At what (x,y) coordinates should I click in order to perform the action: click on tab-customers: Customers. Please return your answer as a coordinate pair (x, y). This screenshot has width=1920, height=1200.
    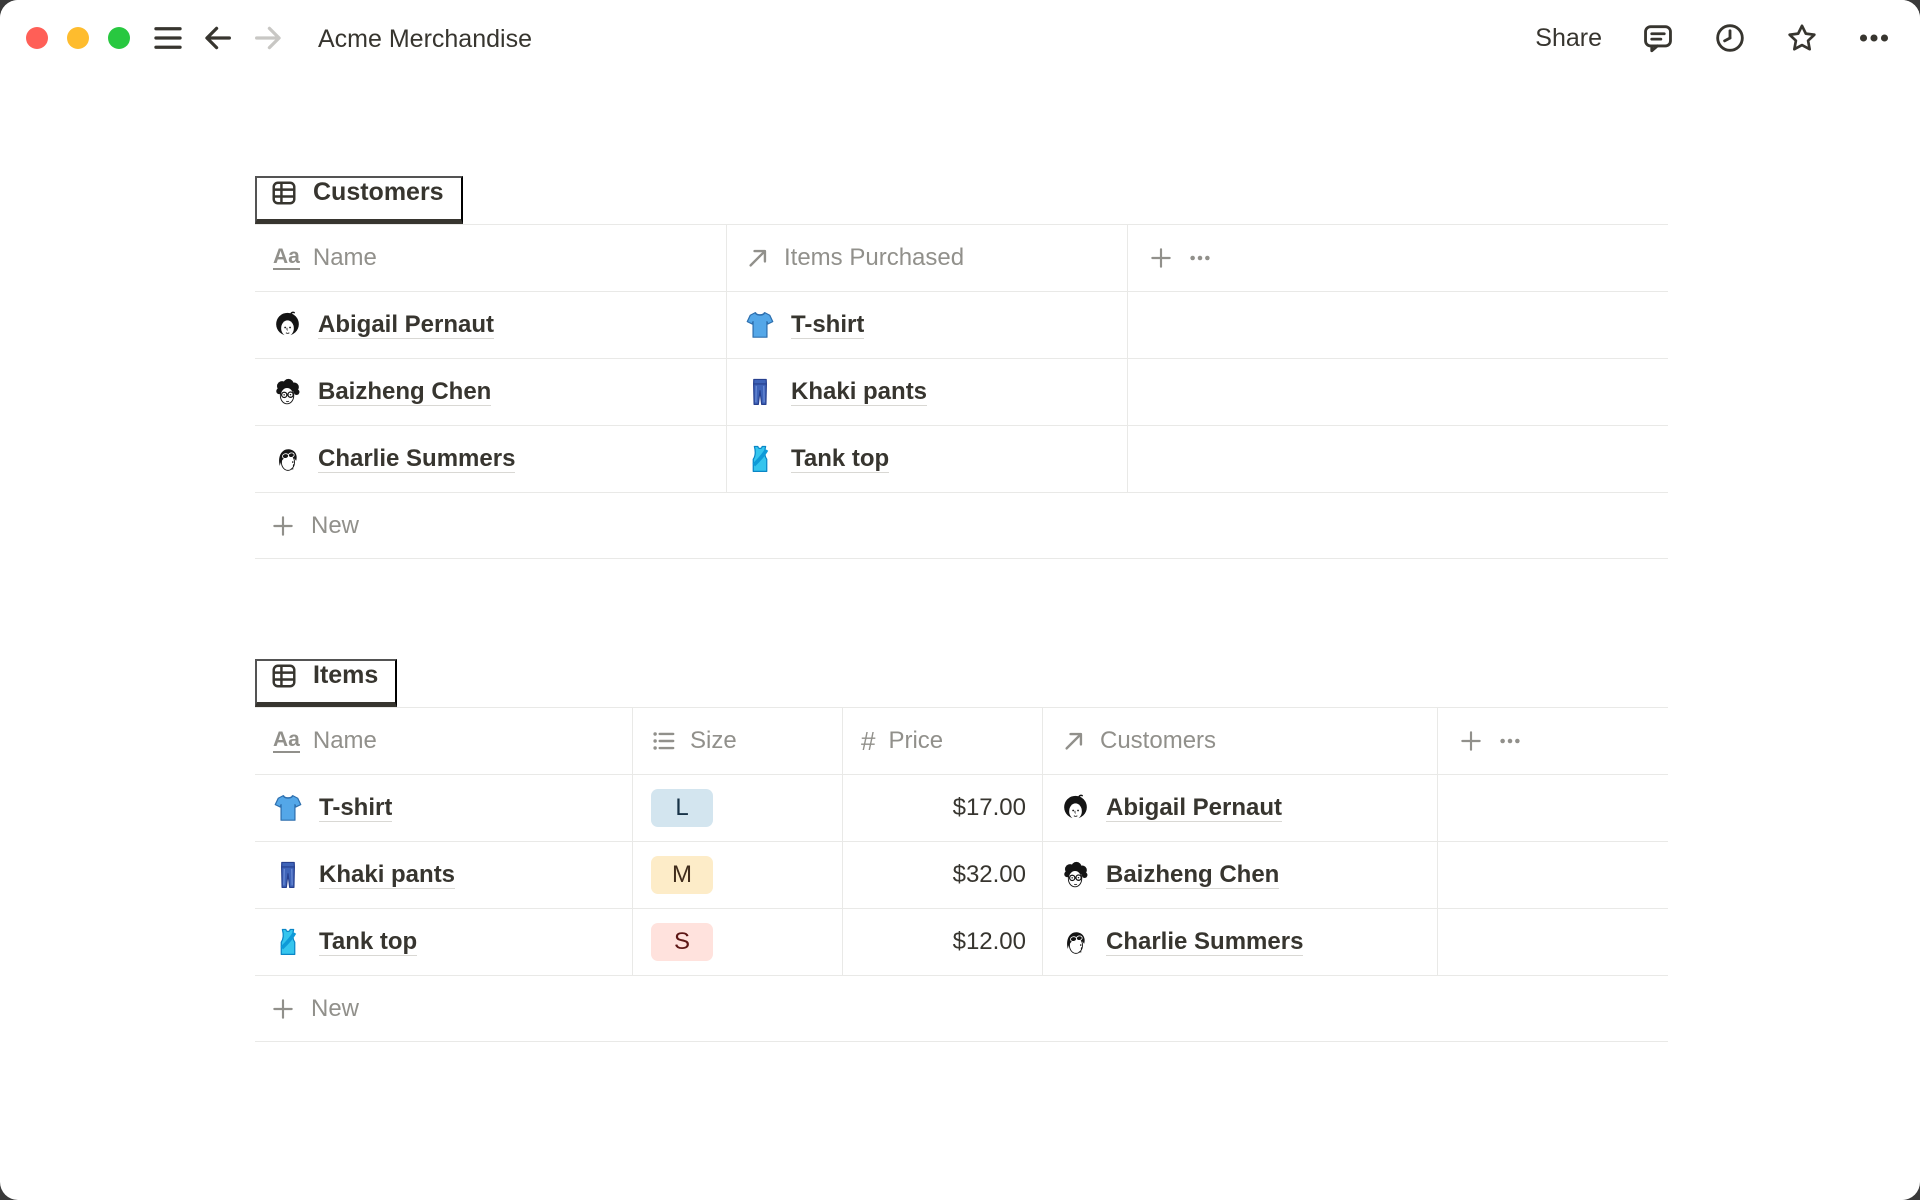
    Looking at the image, I should click on (359, 200).